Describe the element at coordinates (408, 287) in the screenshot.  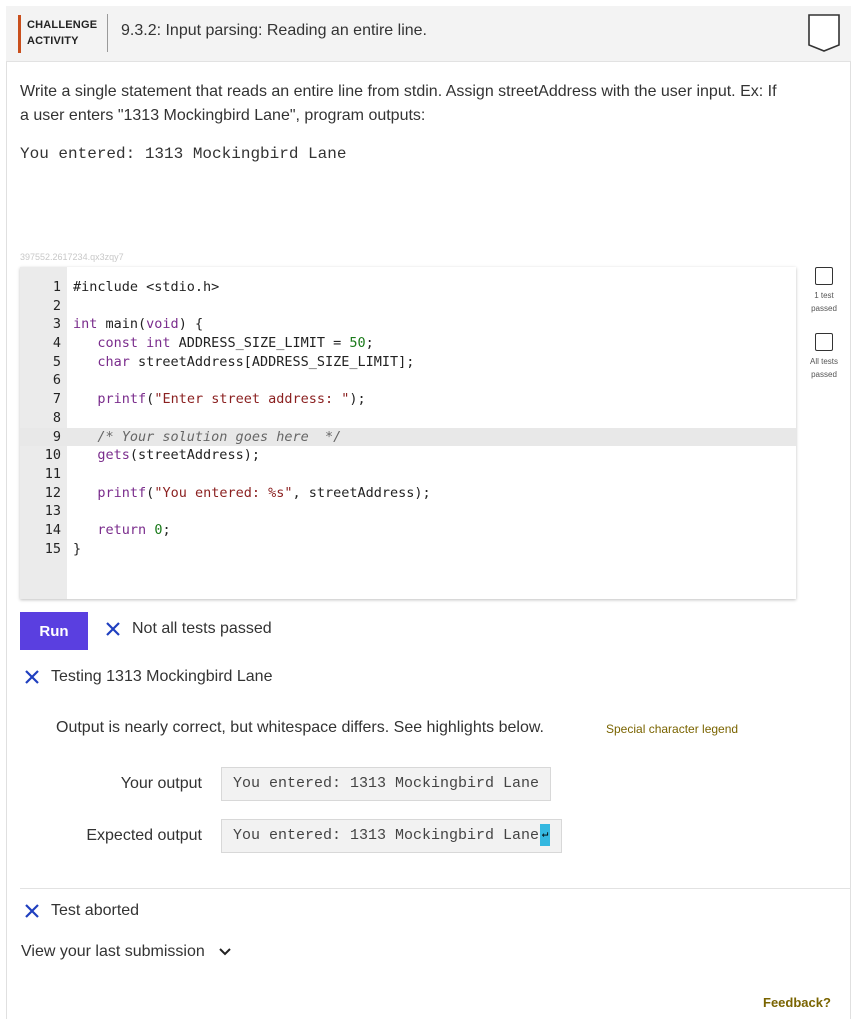
I see `code-line-1: 1 #include <stdio.h>` at that location.